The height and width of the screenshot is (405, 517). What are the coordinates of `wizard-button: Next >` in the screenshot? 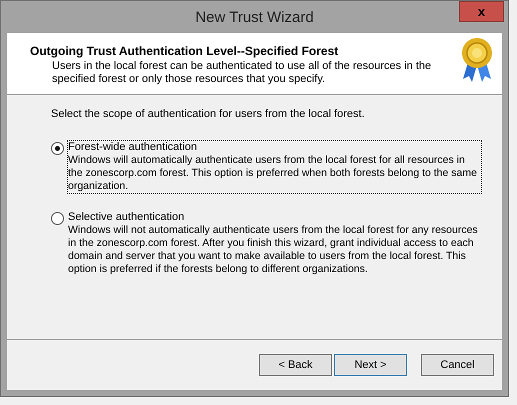 It's located at (370, 365).